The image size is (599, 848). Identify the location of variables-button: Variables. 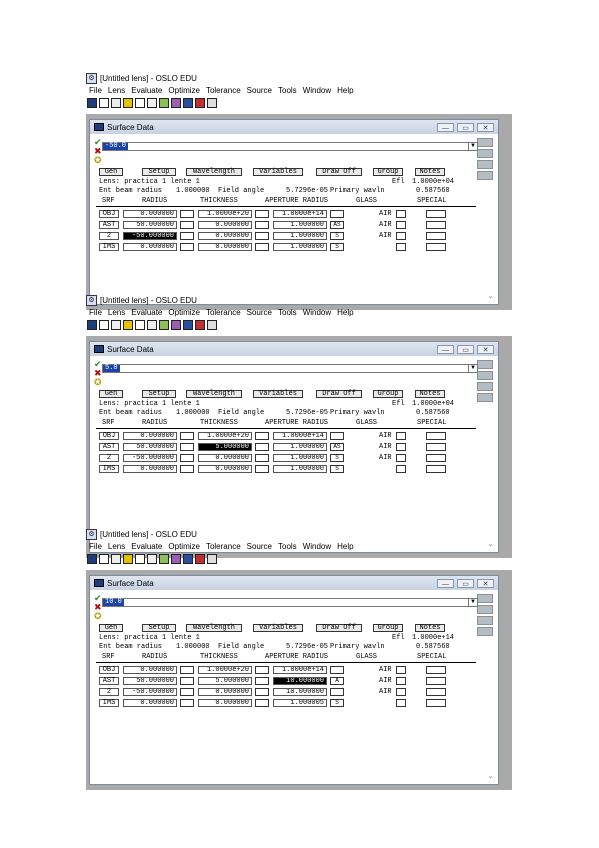
(278, 394).